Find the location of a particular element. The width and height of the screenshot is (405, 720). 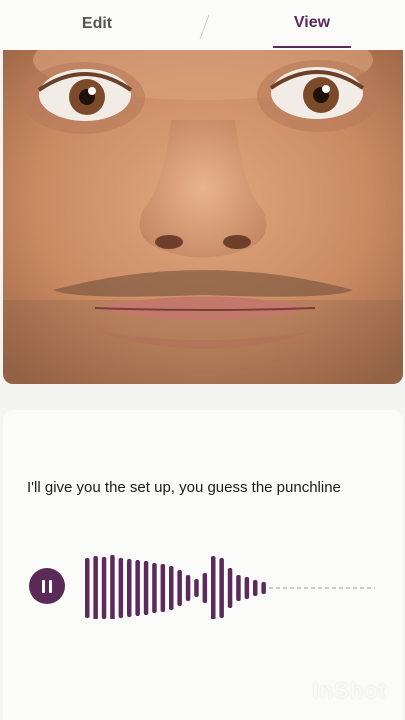

tab-divider is located at coordinates (204, 27).